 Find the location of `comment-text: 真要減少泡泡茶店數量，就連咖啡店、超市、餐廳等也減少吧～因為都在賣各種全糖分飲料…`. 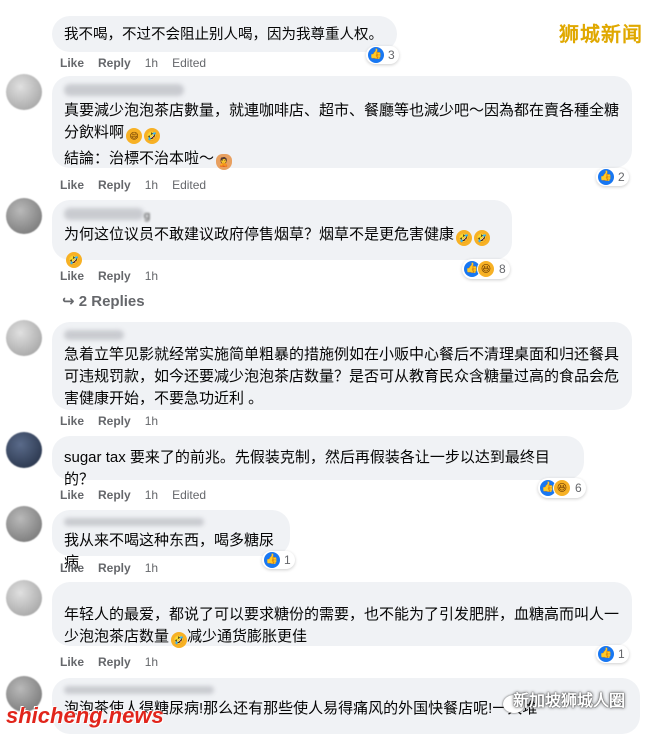

comment-text: 真要減少泡泡茶店數量，就連咖啡店、超市、餐廳等也減少吧～因為都在賣各種全糖分飲料… is located at coordinates (342, 122).